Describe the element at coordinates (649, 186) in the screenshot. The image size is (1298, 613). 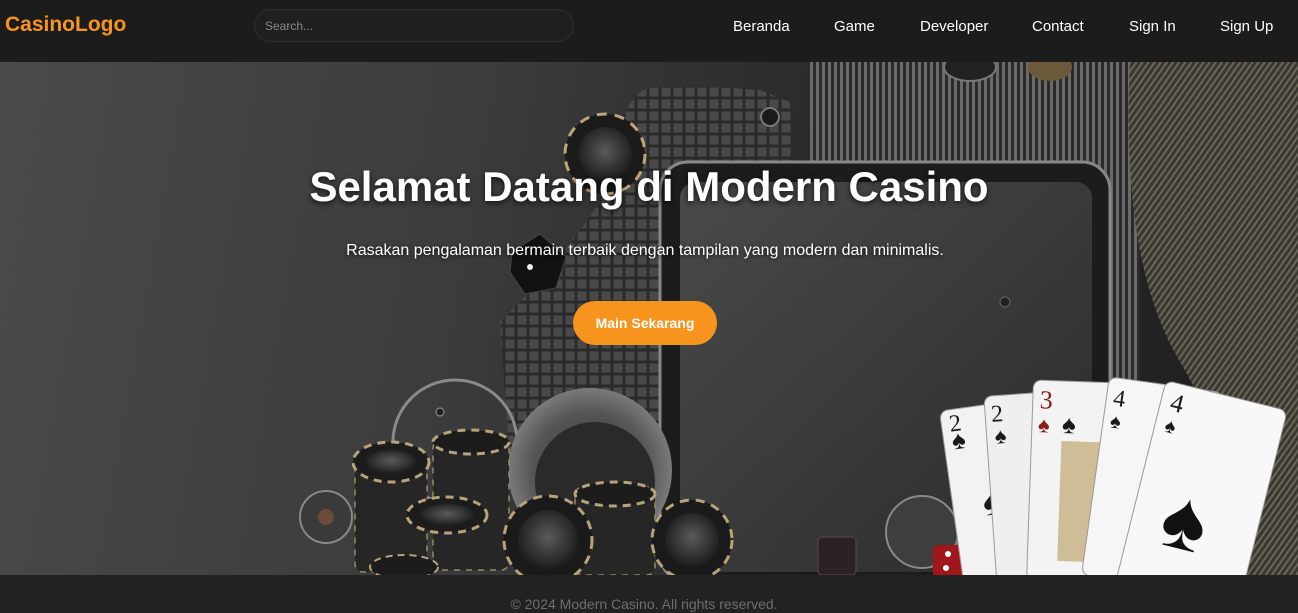
I see `hero-title: Selamat Datang di Modern Casino` at that location.